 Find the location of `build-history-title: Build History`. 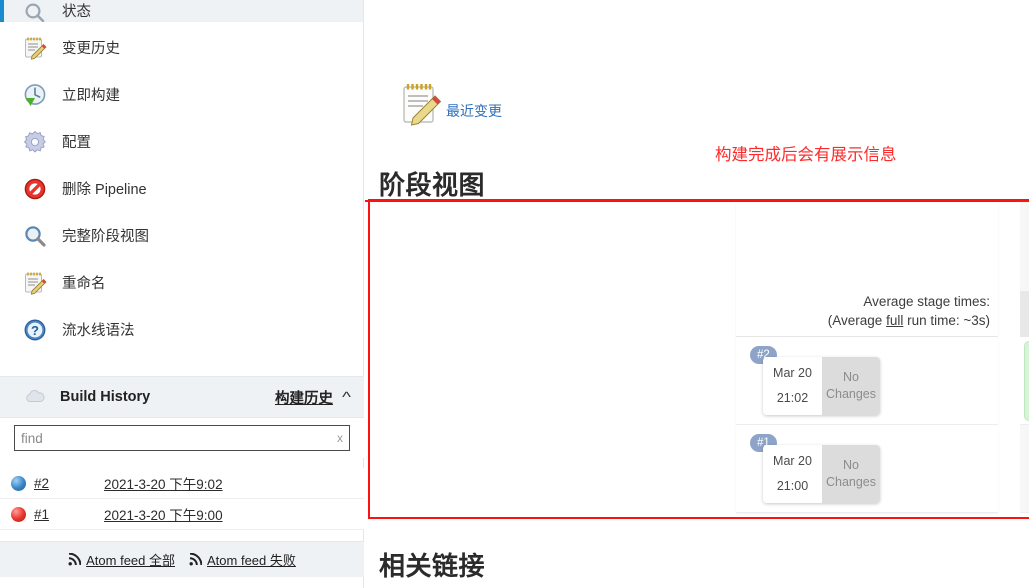

build-history-title: Build History is located at coordinates (105, 397).